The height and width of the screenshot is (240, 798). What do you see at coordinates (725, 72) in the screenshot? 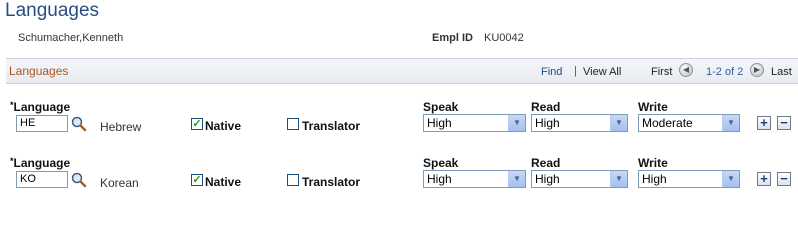
I see `row-range: 1-2 of 2` at bounding box center [725, 72].